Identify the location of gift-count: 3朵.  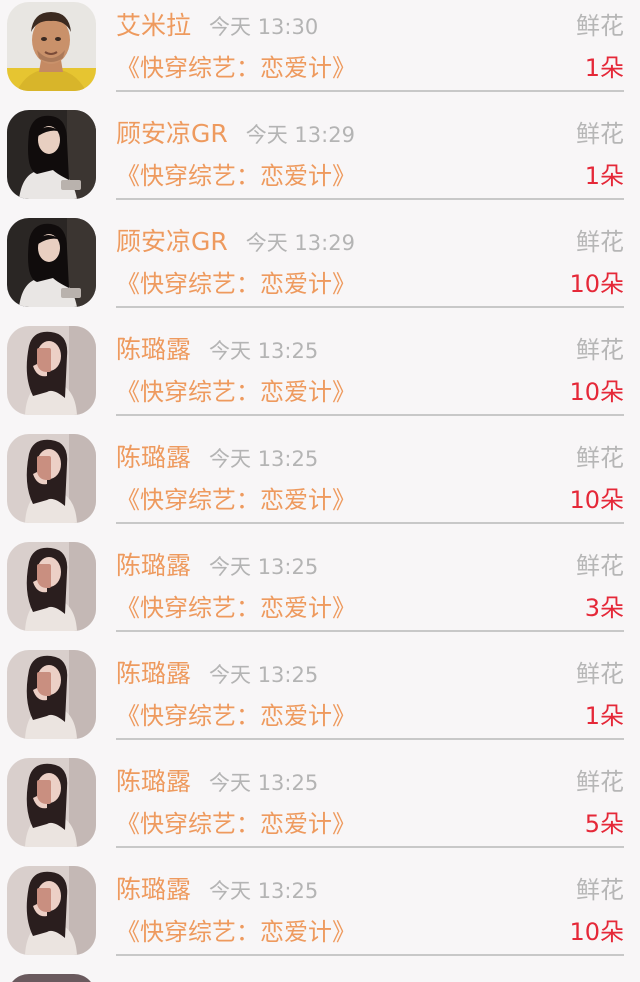
(604, 608).